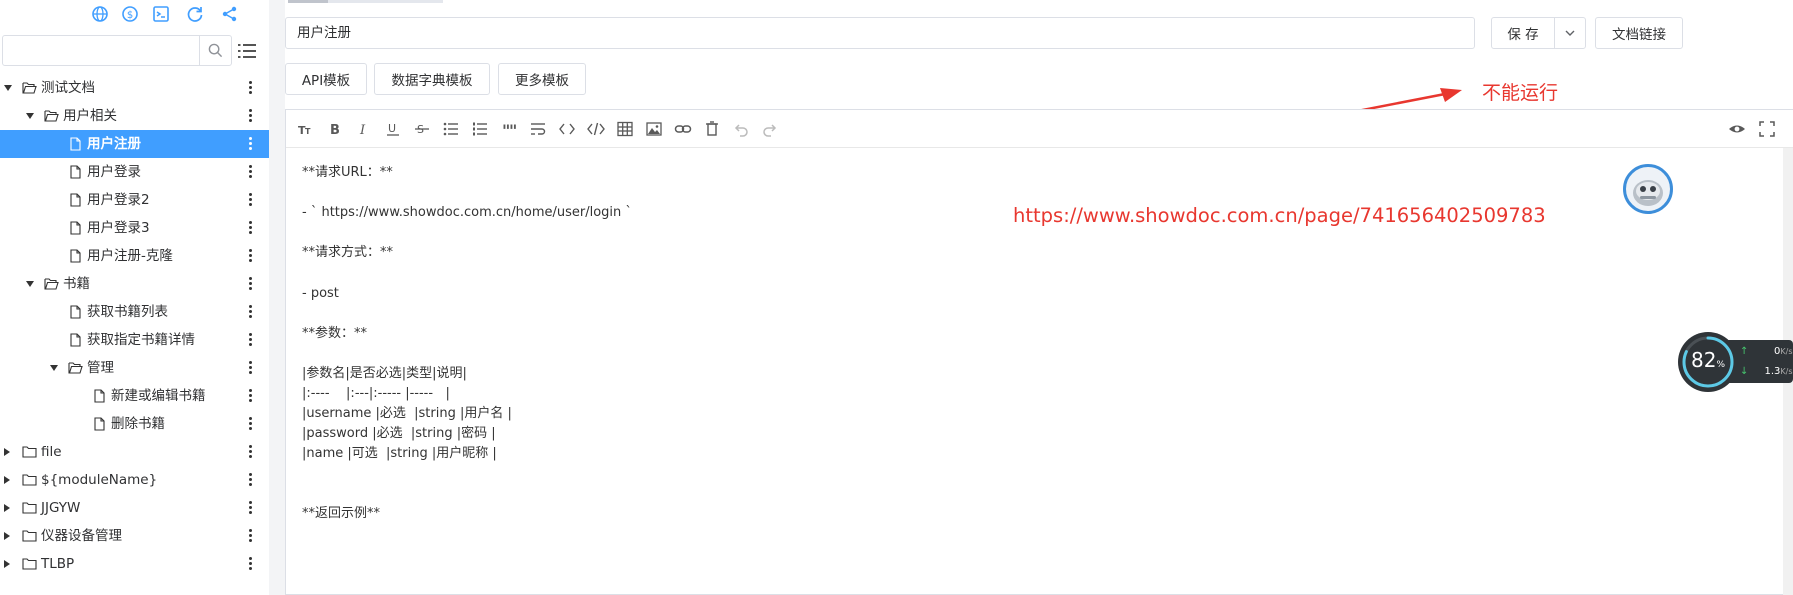 The image size is (1793, 595). What do you see at coordinates (320, 293) in the screenshot?
I see `editor-line: - post` at bounding box center [320, 293].